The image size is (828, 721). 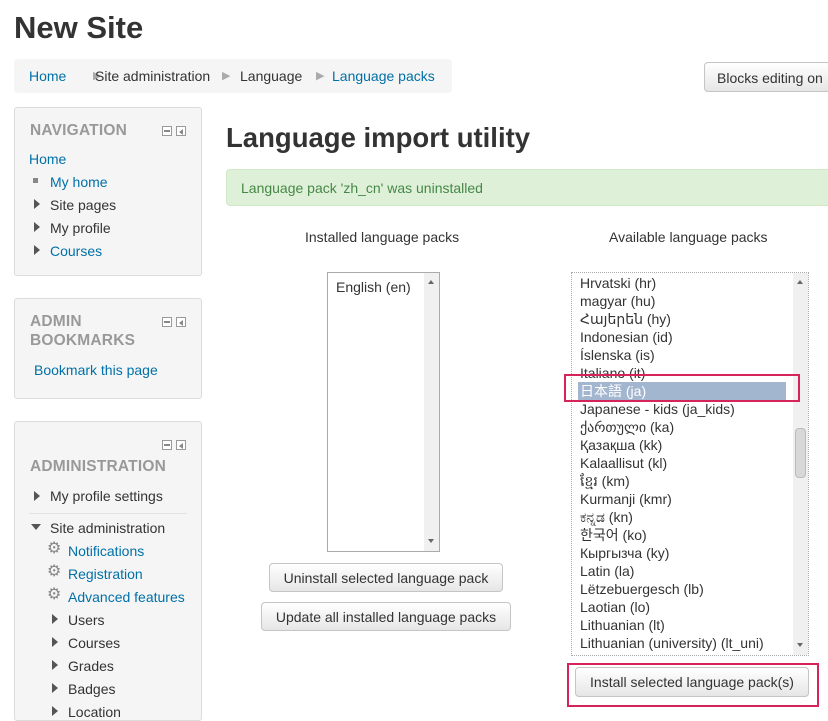 What do you see at coordinates (80, 228) in the screenshot?
I see `nav-my-profile: My profile` at bounding box center [80, 228].